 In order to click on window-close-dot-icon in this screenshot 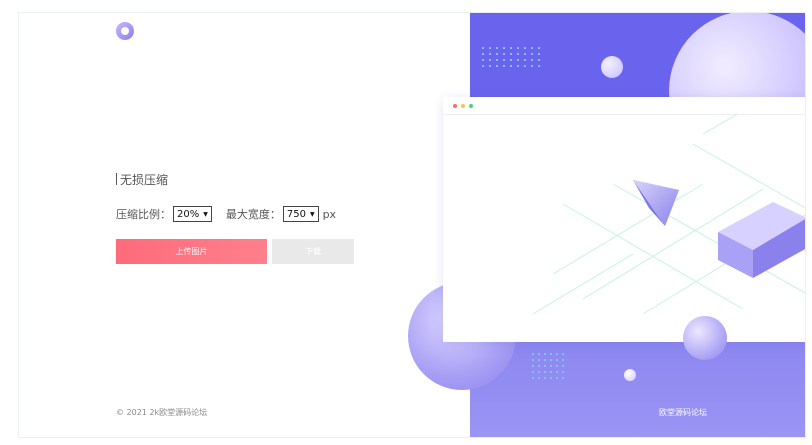, I will do `click(455, 105)`.